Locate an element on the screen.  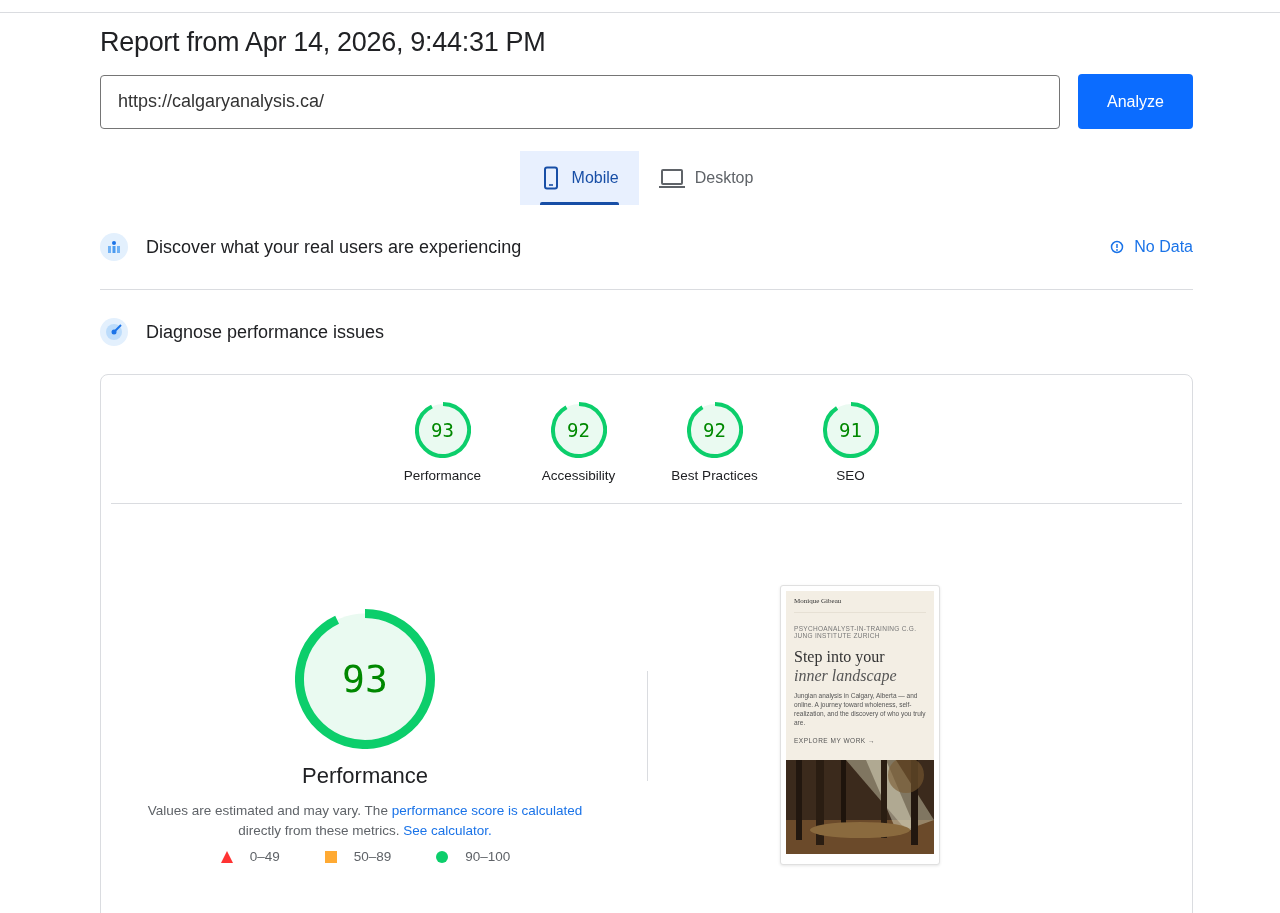
no-data-link: No Data is located at coordinates (1151, 247).